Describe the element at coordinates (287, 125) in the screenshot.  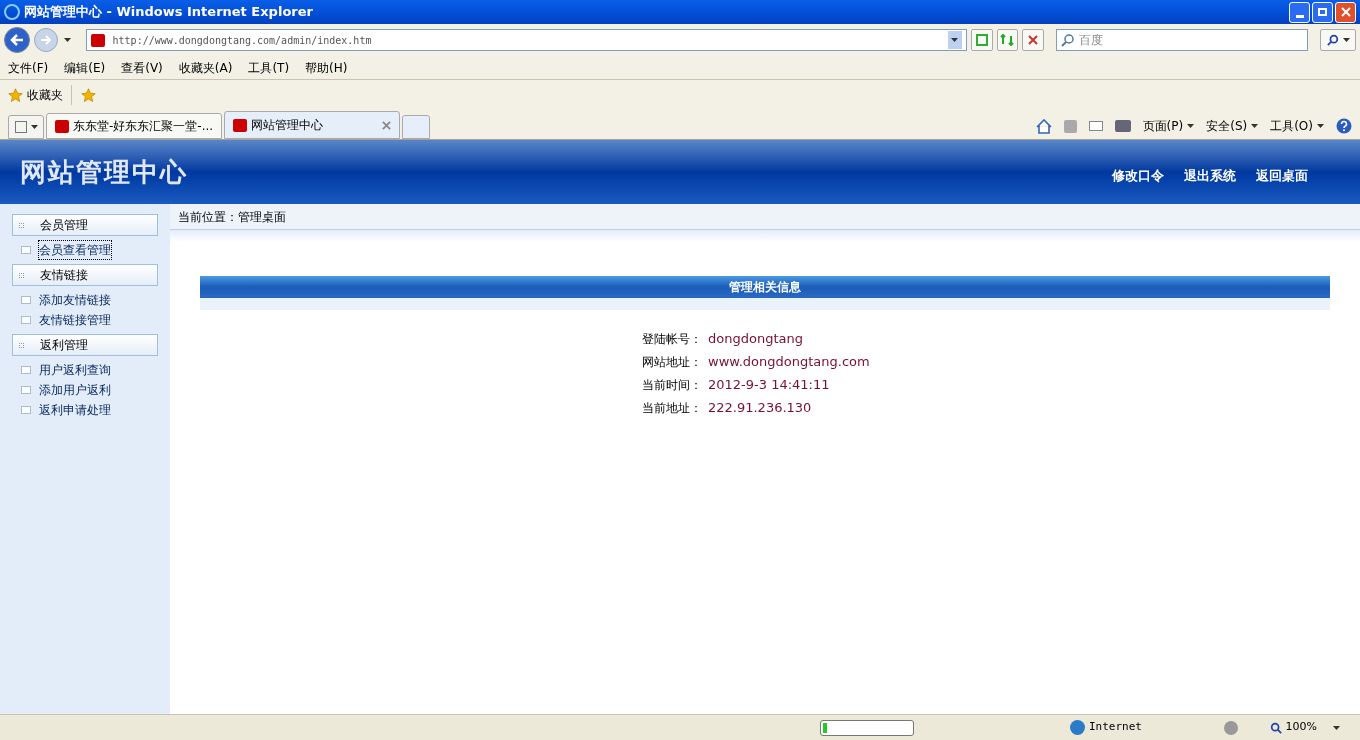
I see `tab-title: 网站管理中心` at that location.